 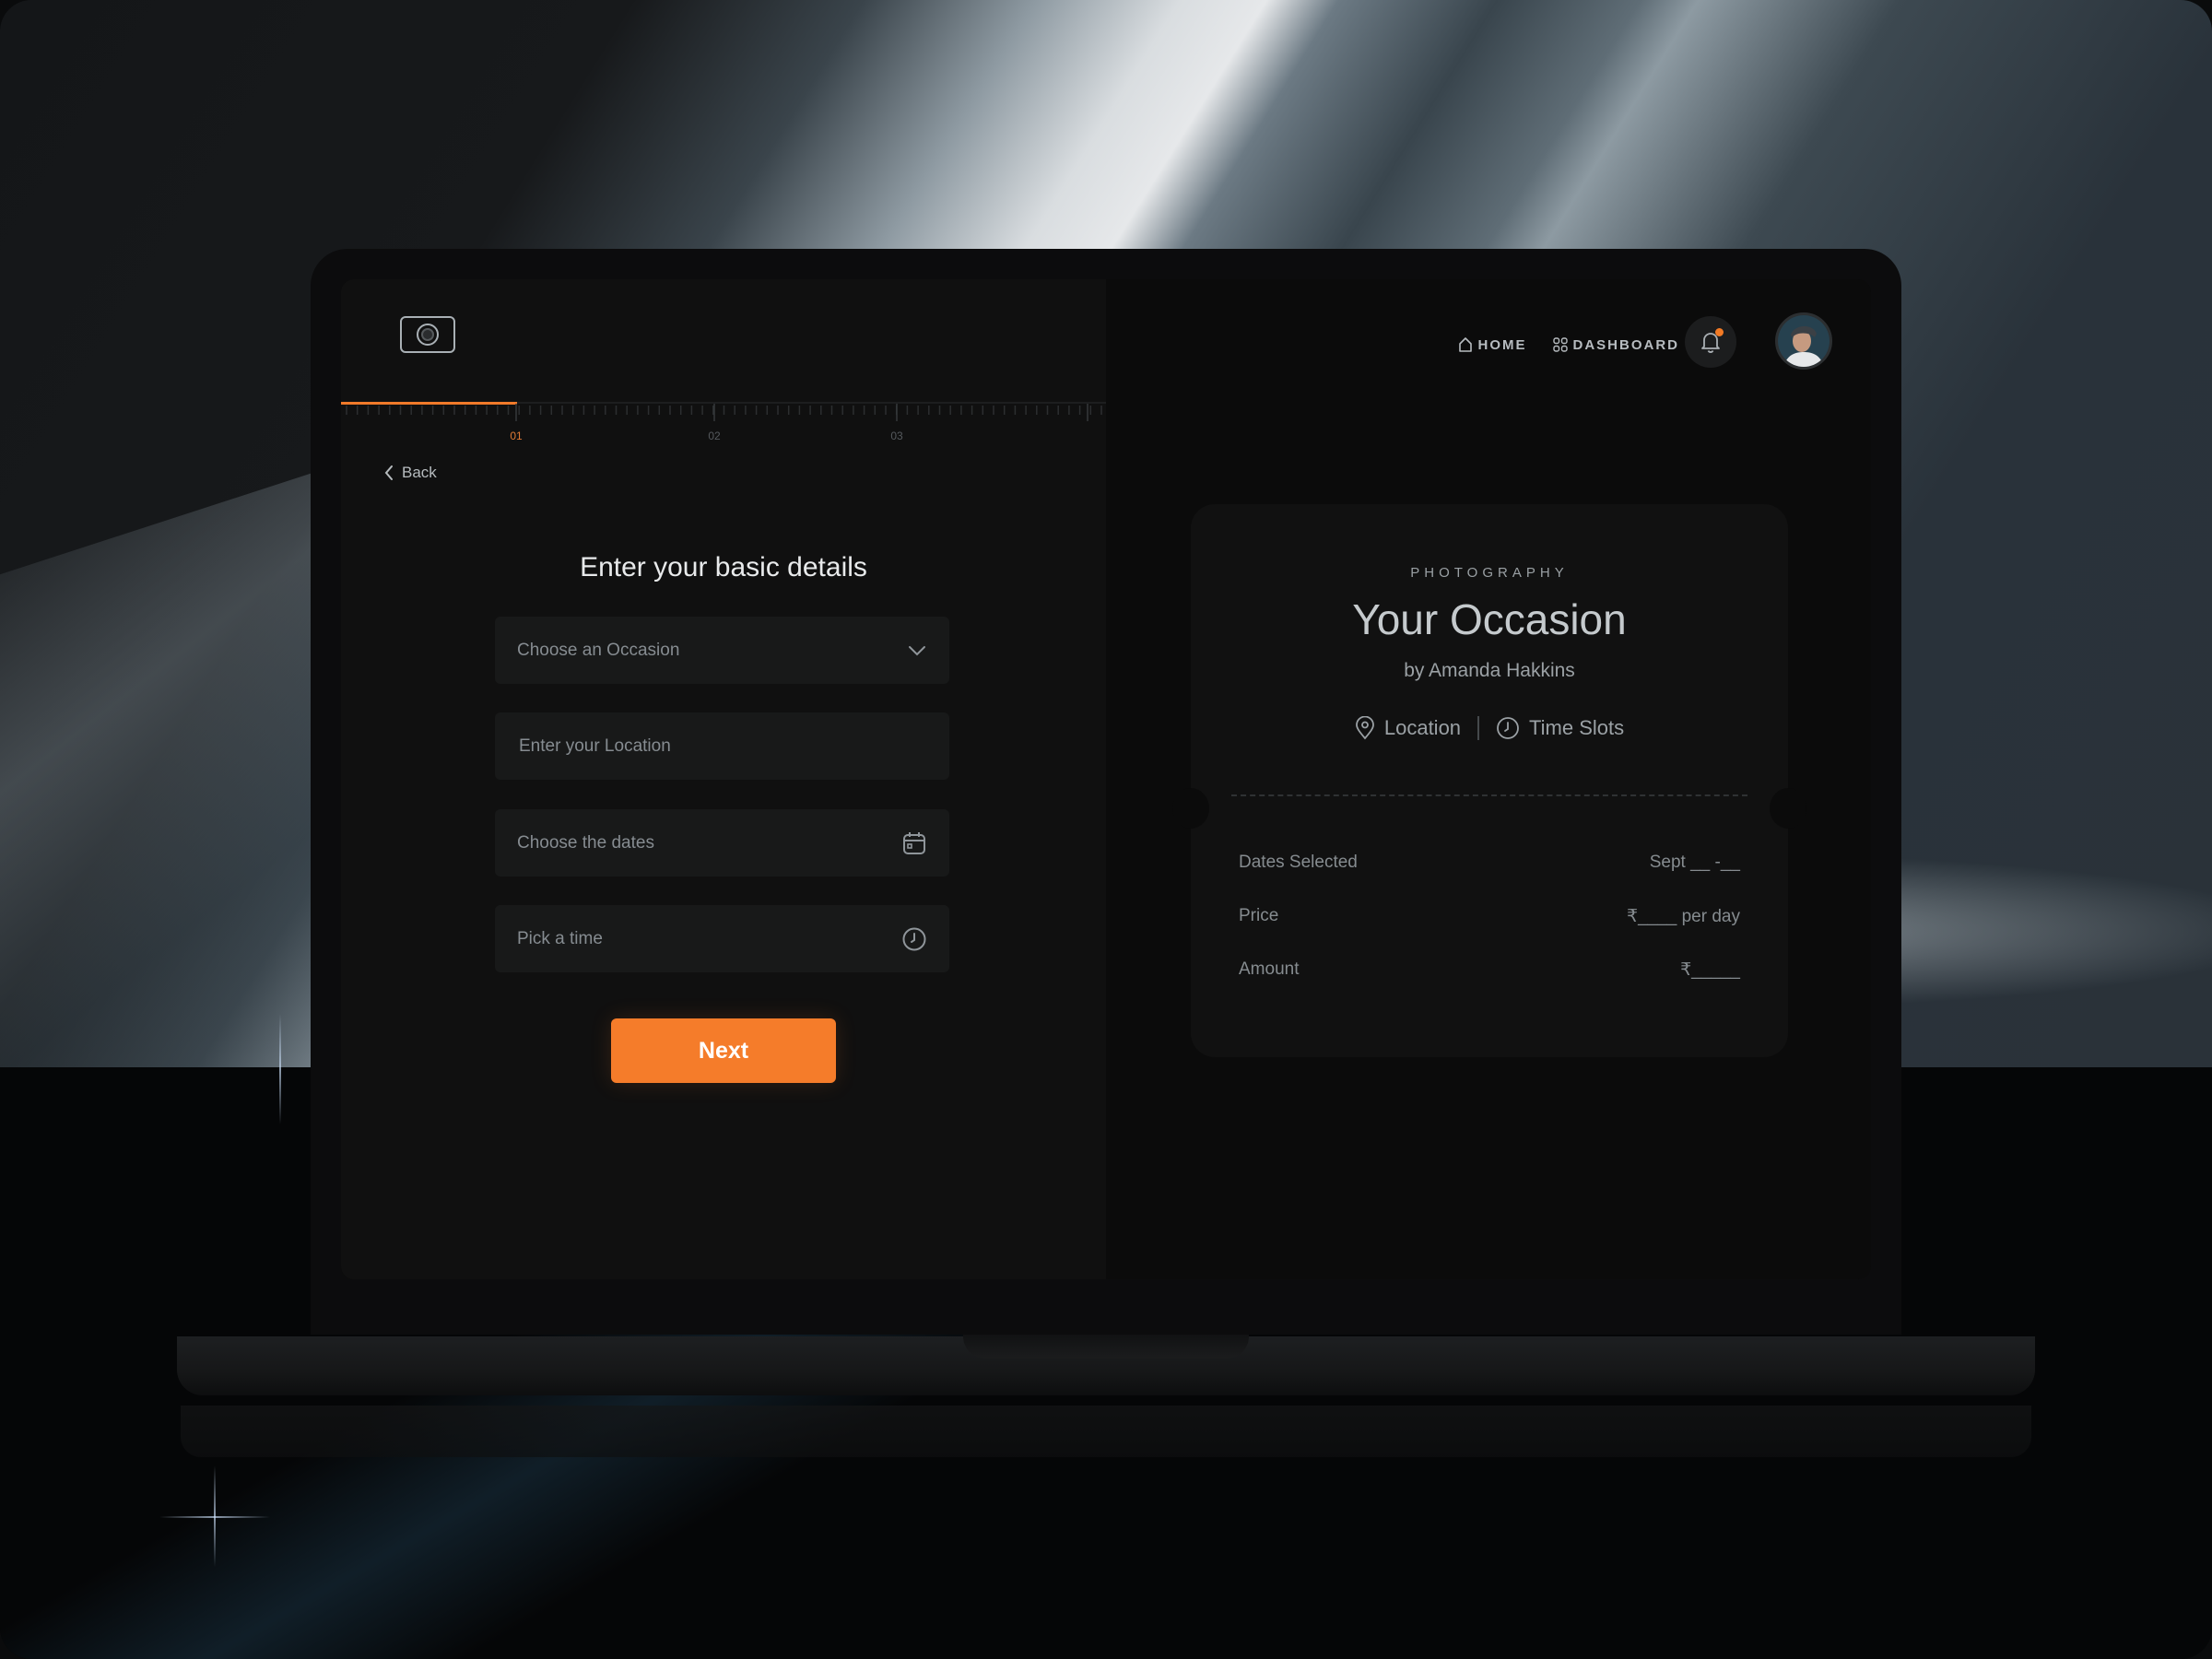 What do you see at coordinates (1788, 808) in the screenshot?
I see `ticket-notch-right` at bounding box center [1788, 808].